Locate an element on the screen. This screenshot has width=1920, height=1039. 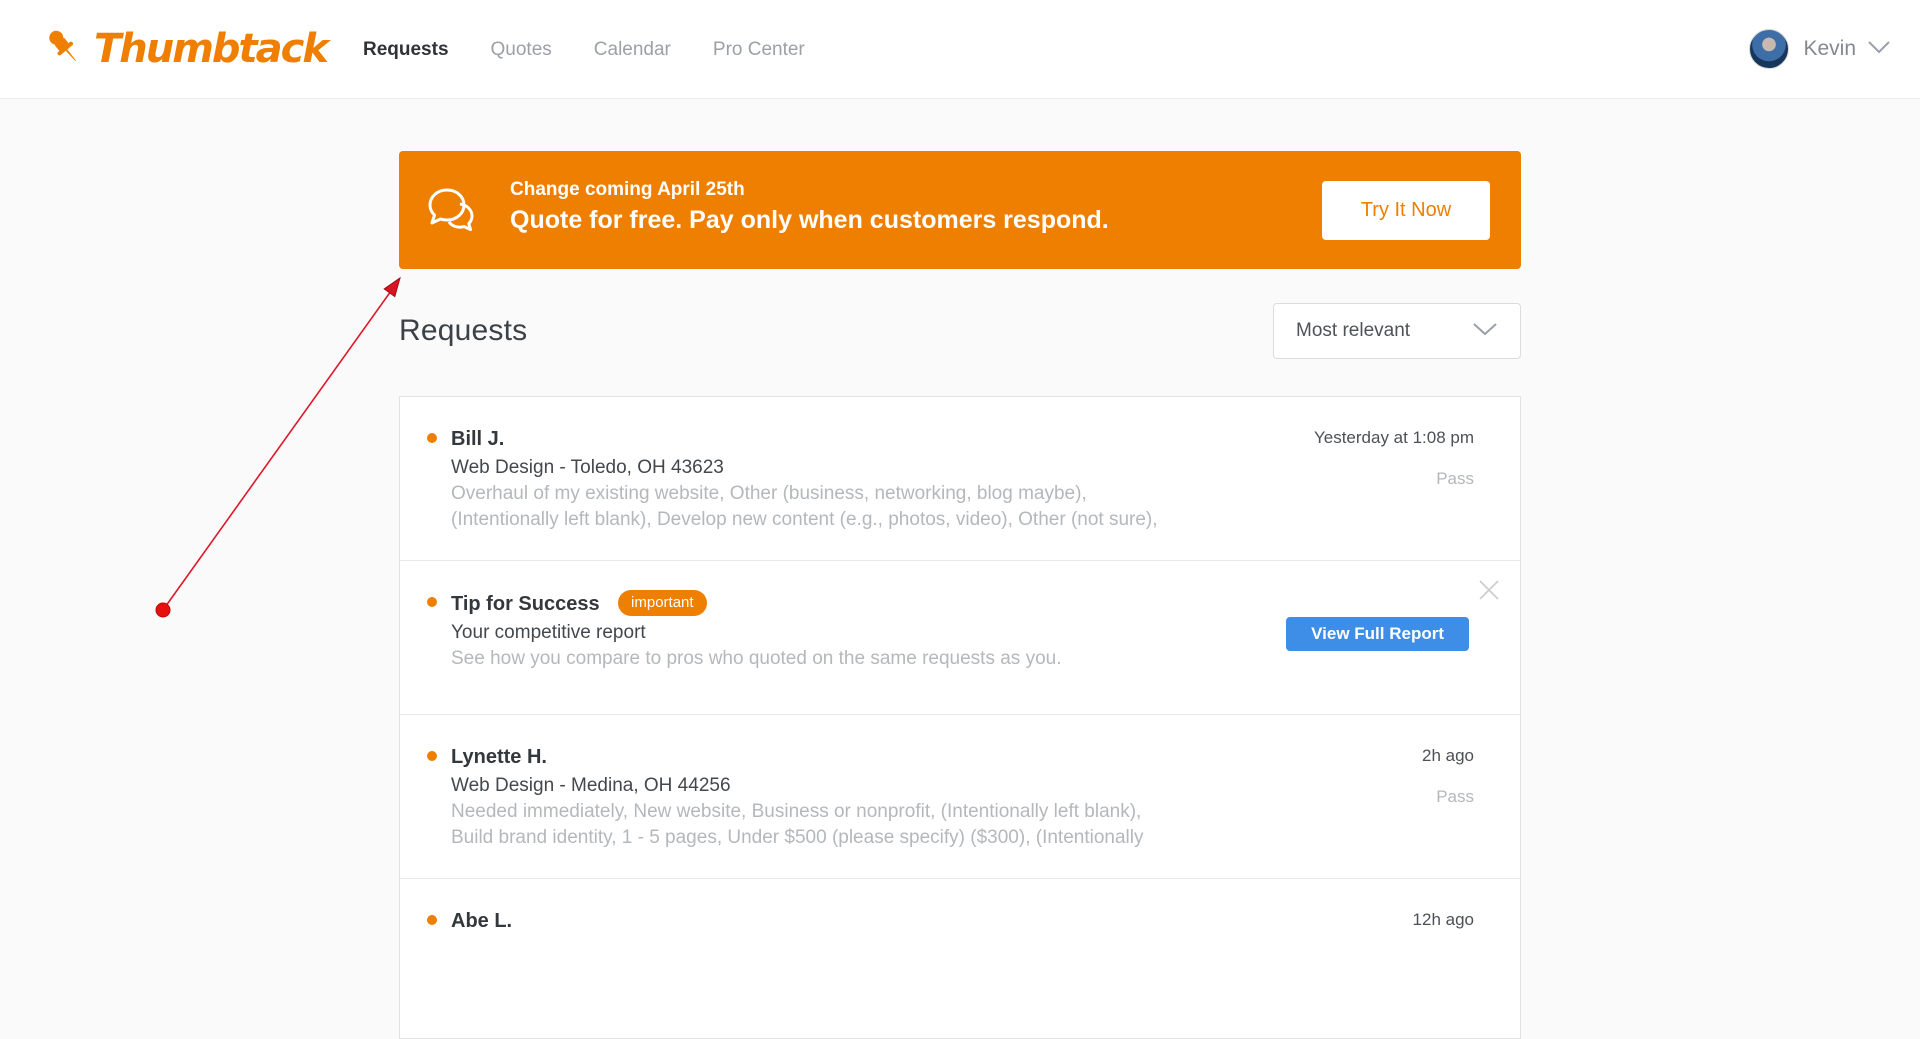
request-meta: 12h ago is located at coordinates (1443, 920).